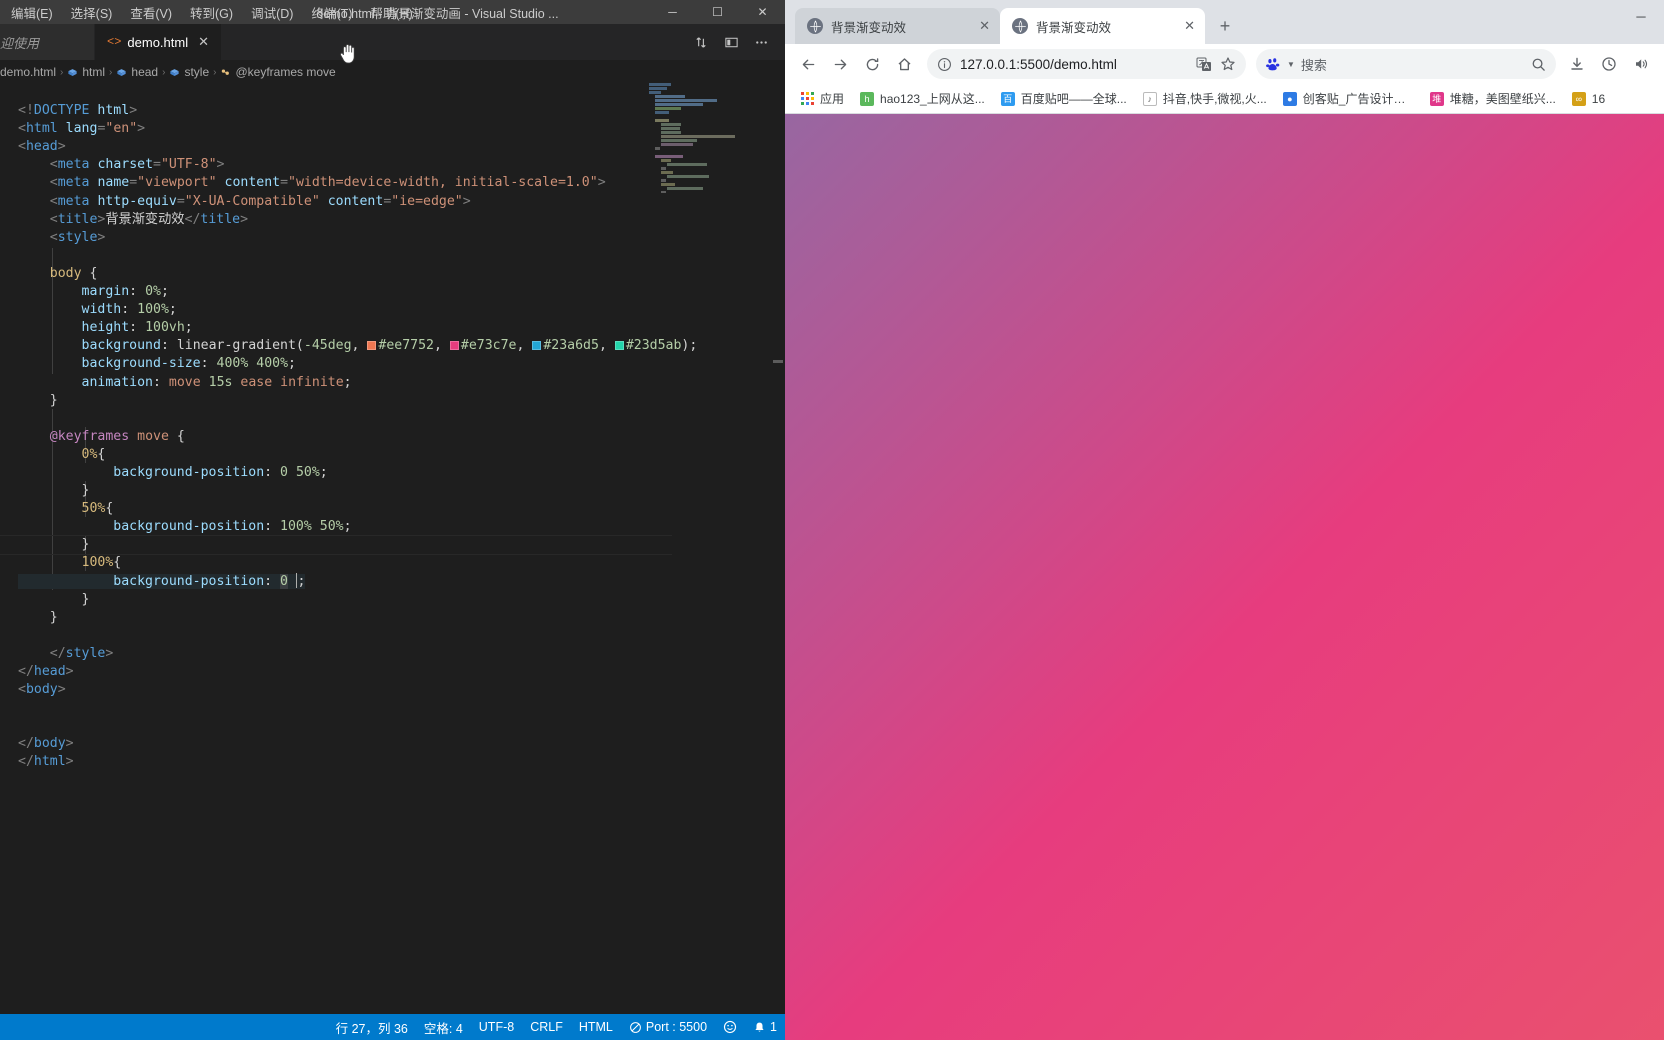  Describe the element at coordinates (372, 1027) in the screenshot. I see `statusbar-cursor-position: 行 27，列 36` at that location.